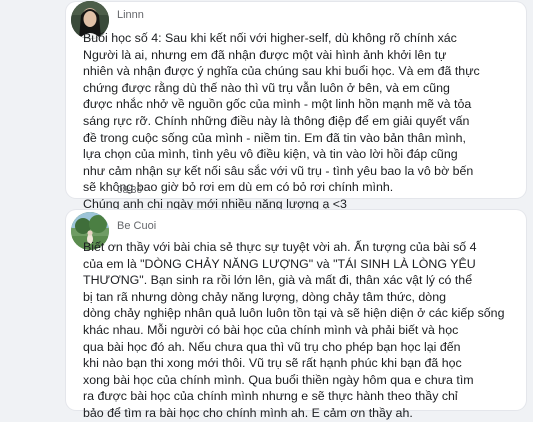  What do you see at coordinates (130, 15) in the screenshot?
I see `comment-author: Linnn` at bounding box center [130, 15].